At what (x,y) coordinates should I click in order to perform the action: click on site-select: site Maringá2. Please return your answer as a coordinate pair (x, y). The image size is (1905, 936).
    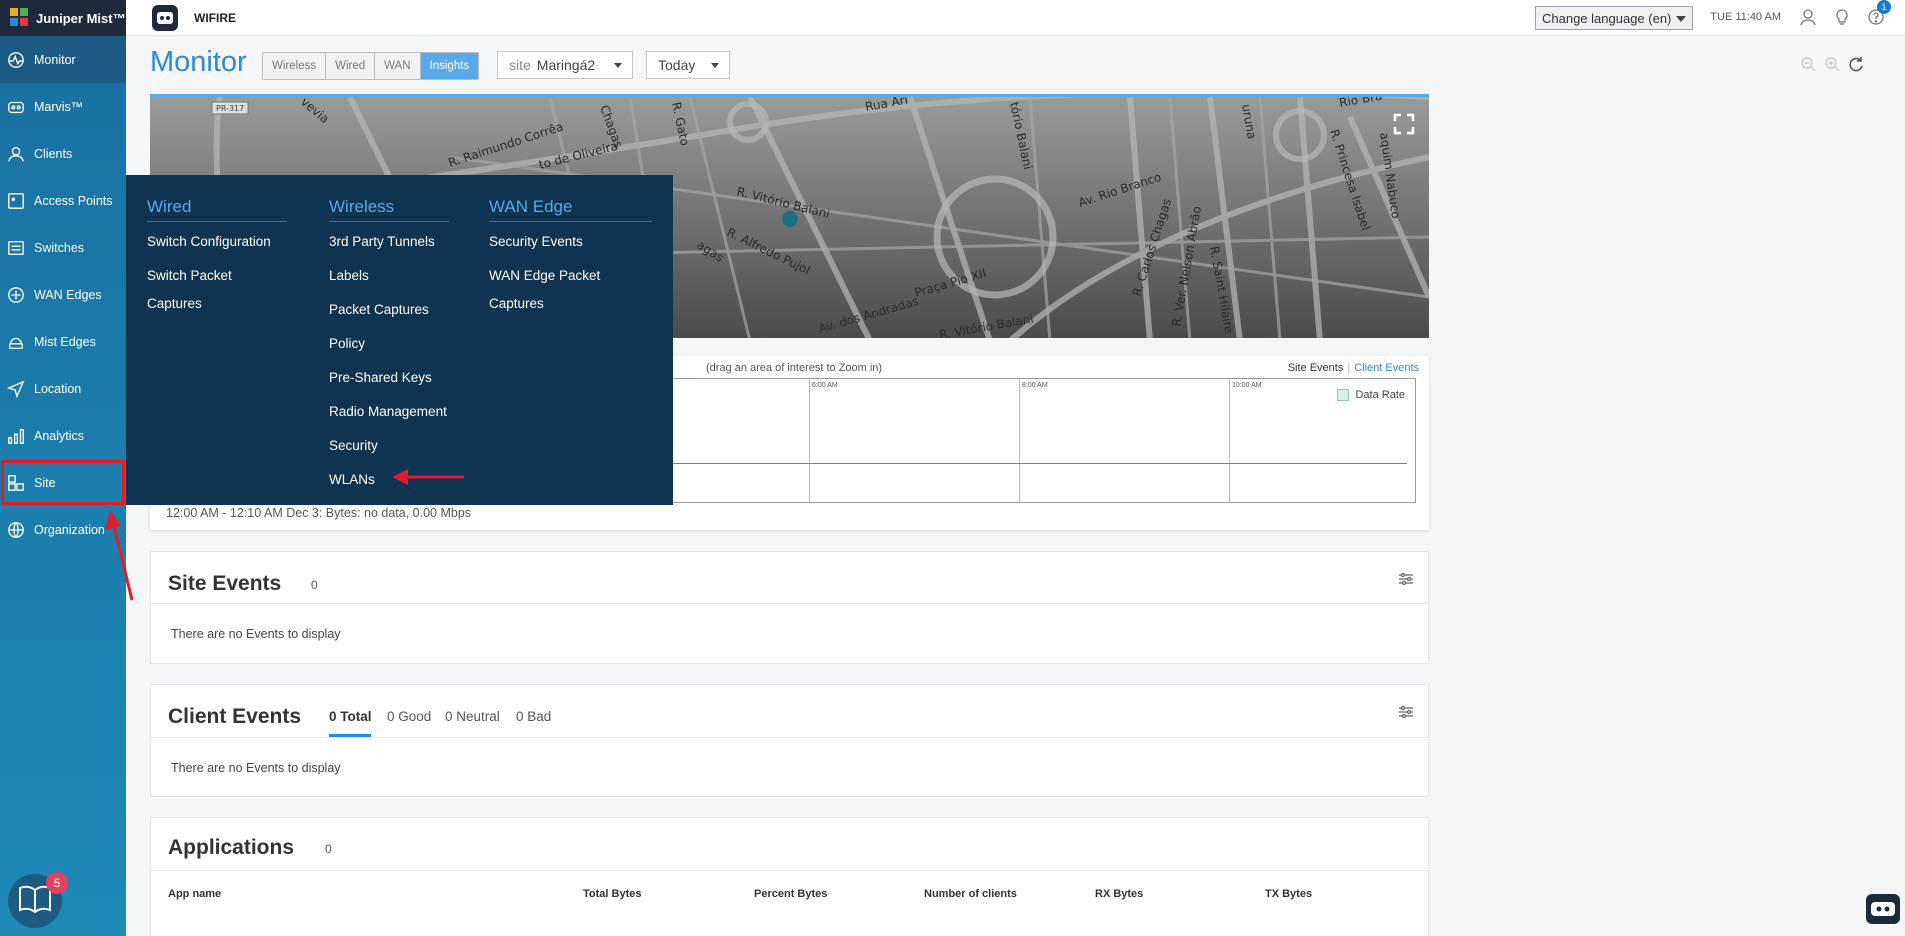
    Looking at the image, I should click on (565, 65).